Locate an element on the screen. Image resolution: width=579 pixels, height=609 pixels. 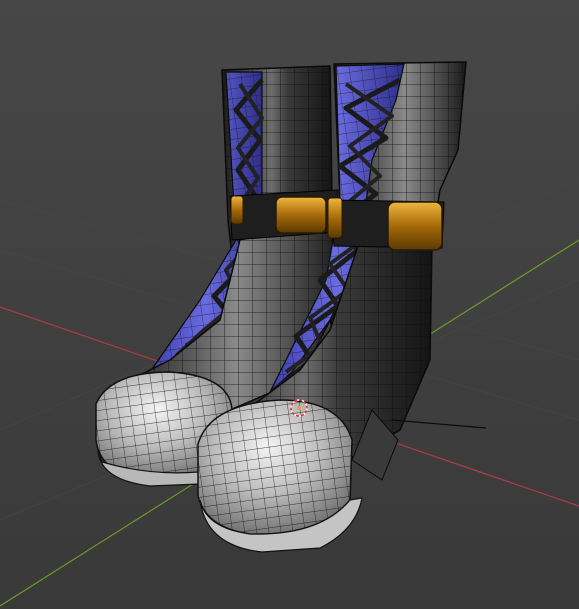
right-boot-buckle is located at coordinates (415, 226).